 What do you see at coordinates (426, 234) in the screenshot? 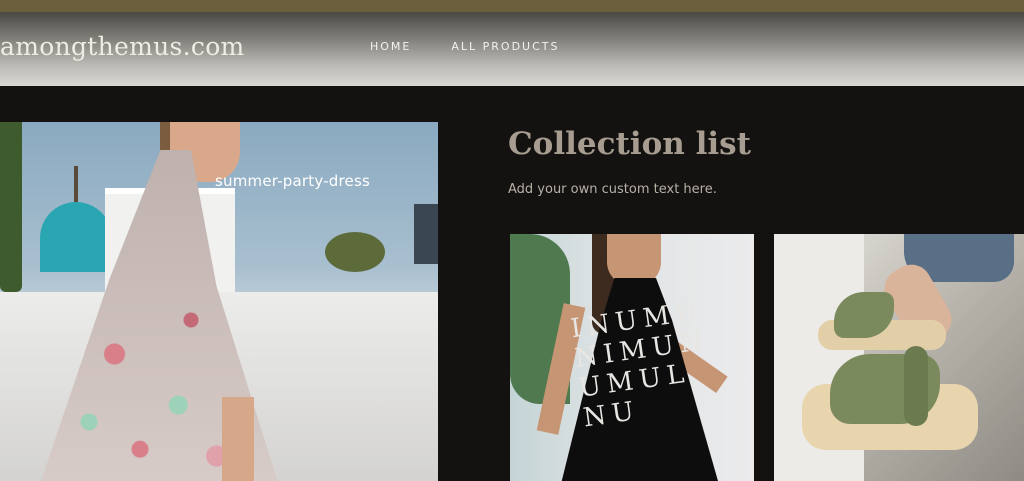
I see `tower-graphic` at bounding box center [426, 234].